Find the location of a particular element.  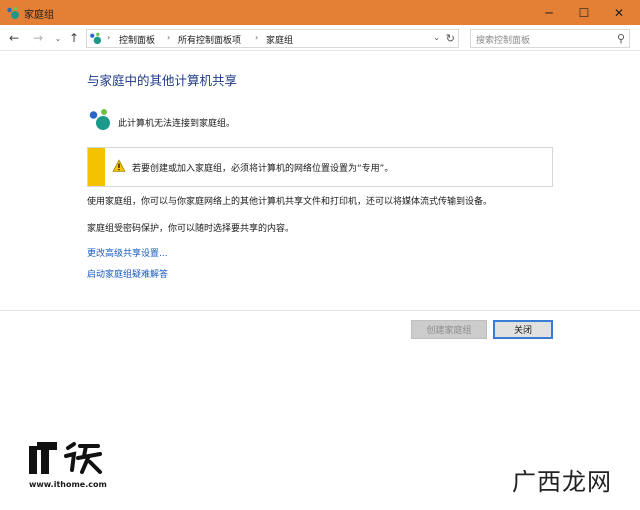

warning-icon is located at coordinates (119, 165).